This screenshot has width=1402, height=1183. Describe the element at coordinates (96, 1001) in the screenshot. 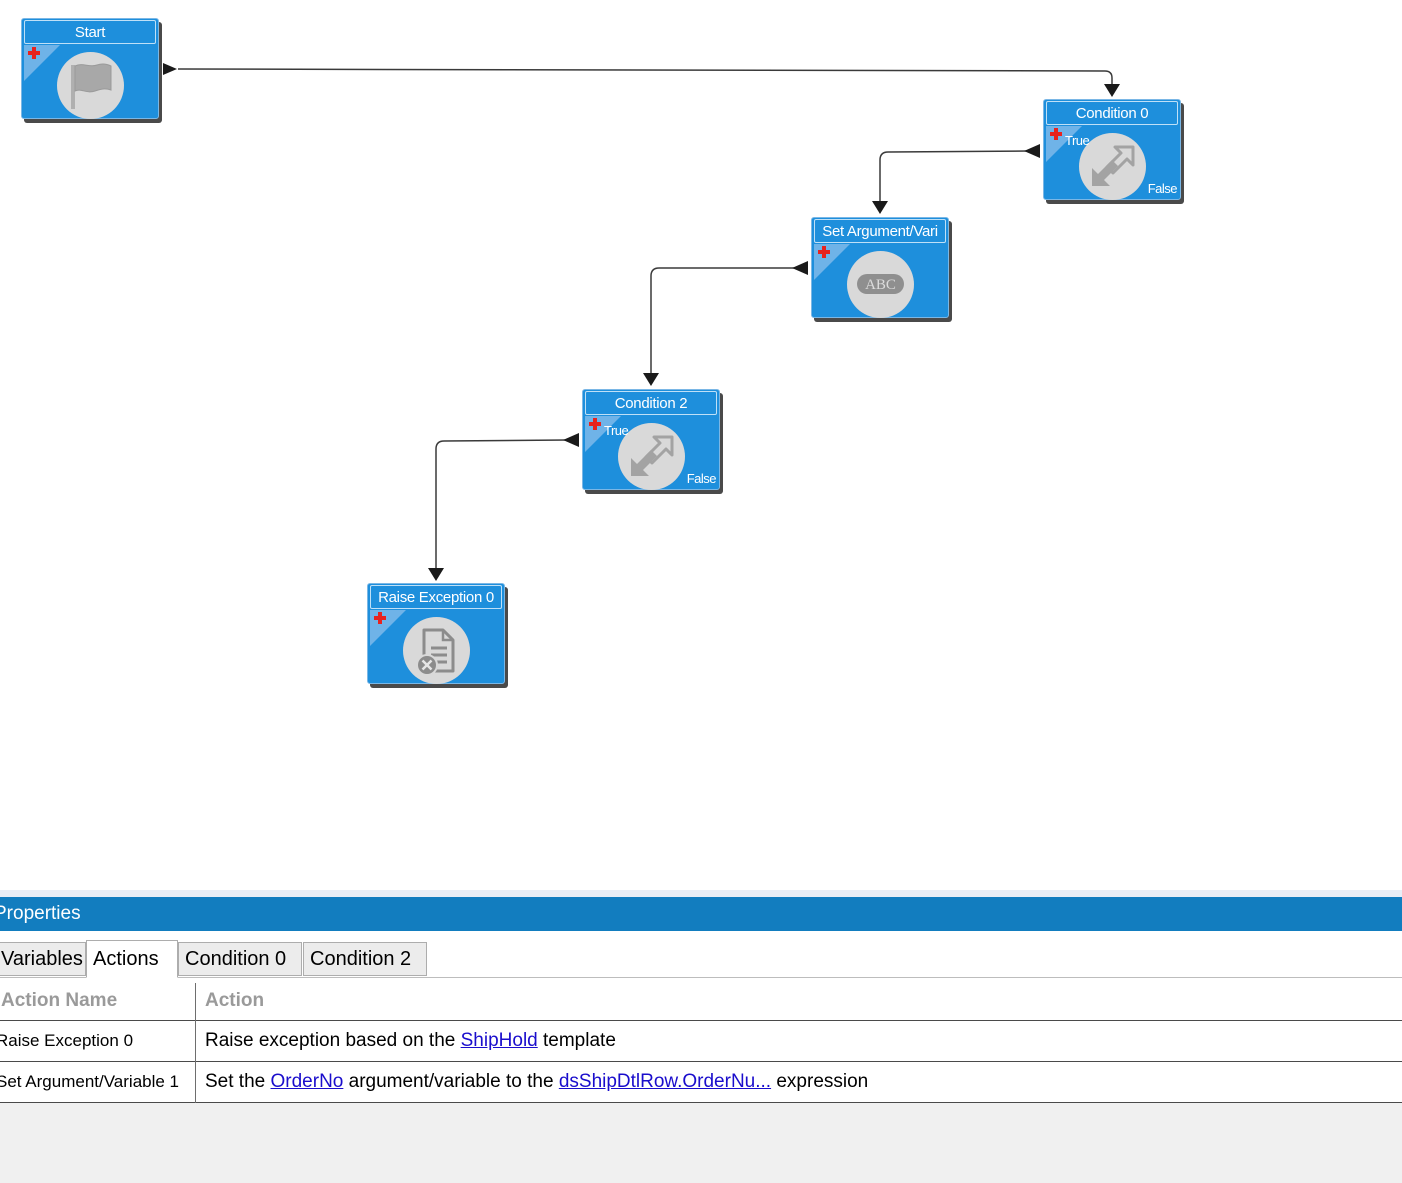

I see `column-header-action-name: Action Name` at that location.